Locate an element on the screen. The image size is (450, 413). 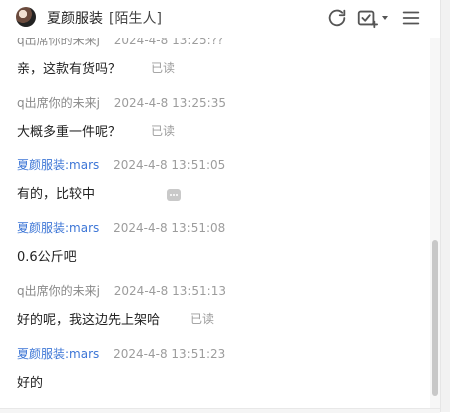
message-body: 亲，这款有货吗？ 已读 is located at coordinates (217, 67).